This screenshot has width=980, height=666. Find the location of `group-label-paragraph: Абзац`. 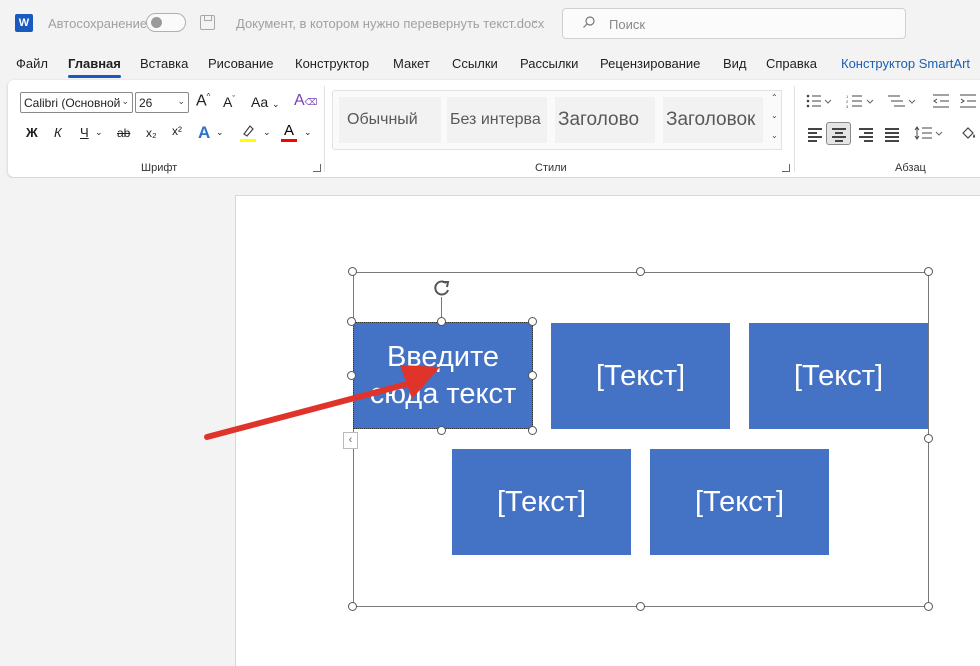

group-label-paragraph: Абзац is located at coordinates (910, 168).